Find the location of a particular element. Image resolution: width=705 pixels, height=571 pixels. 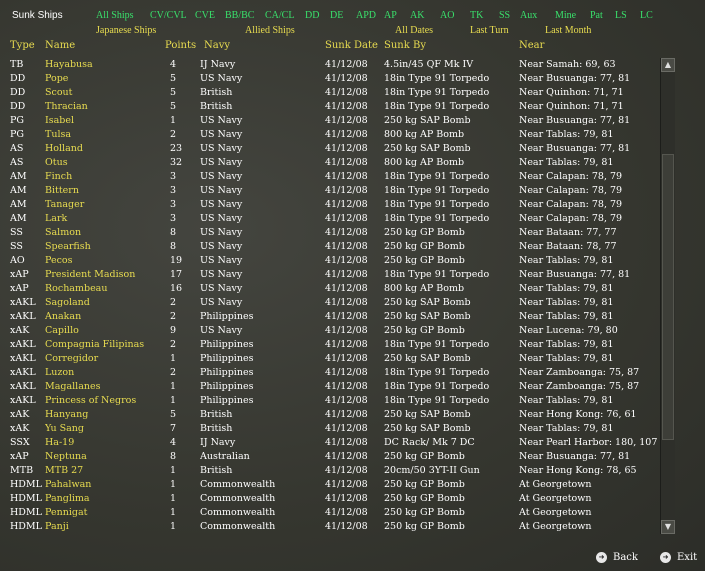

cell-name: Anakan is located at coordinates (105, 317).